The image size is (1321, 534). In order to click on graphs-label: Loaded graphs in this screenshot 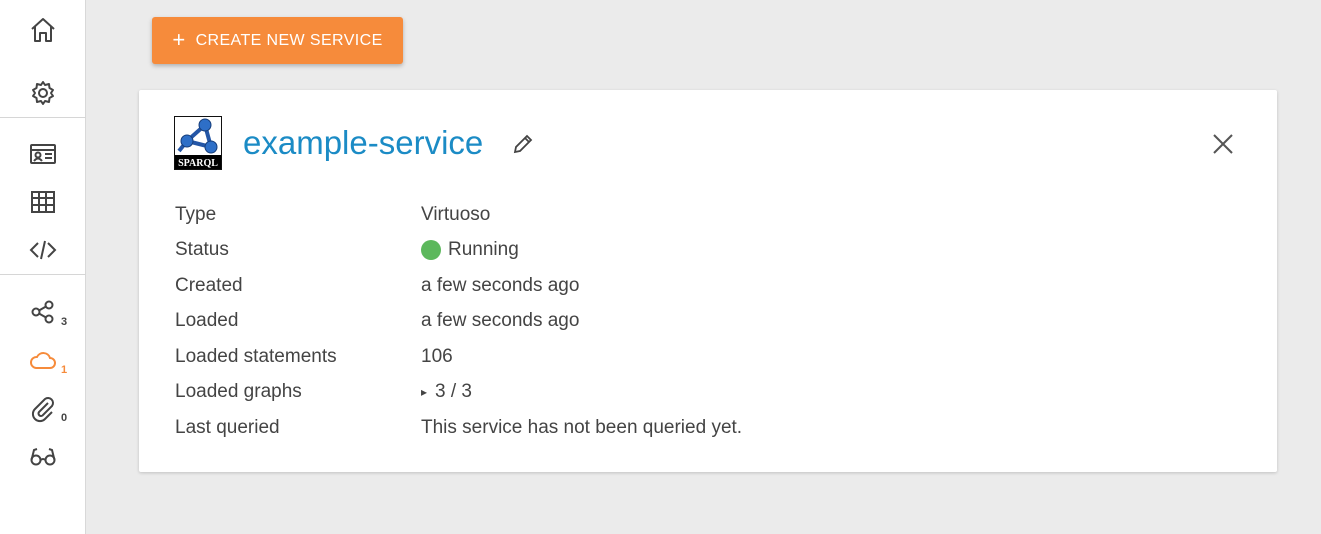, I will do `click(238, 392)`.